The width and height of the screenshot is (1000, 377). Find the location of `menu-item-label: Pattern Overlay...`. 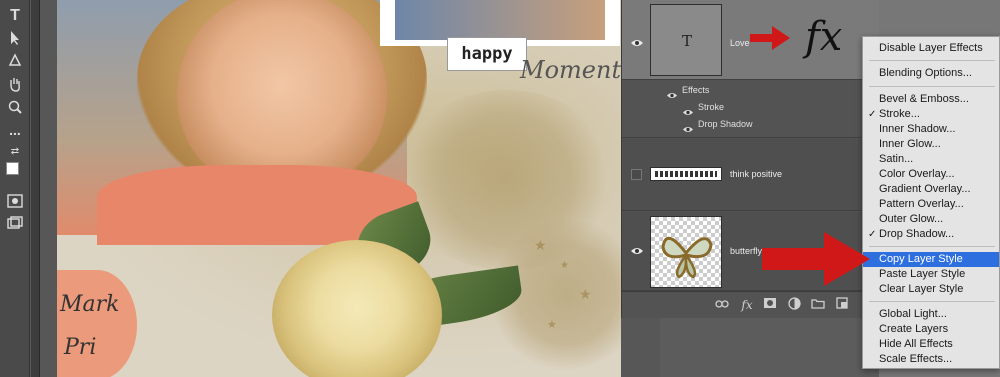

menu-item-label: Pattern Overlay... is located at coordinates (921, 204).